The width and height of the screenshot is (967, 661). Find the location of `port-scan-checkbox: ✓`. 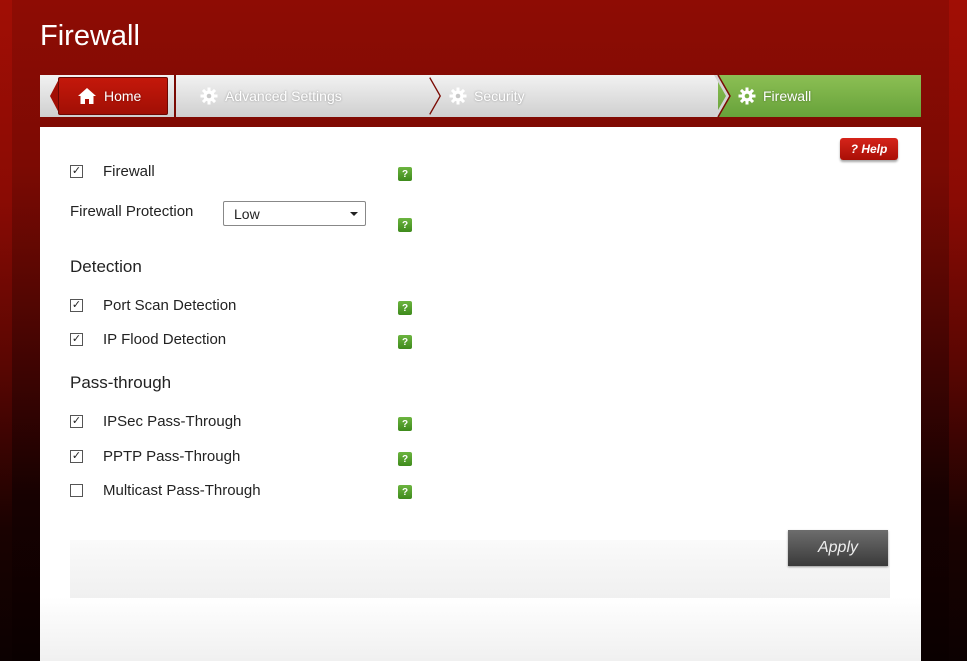

port-scan-checkbox: ✓ is located at coordinates (76, 305).